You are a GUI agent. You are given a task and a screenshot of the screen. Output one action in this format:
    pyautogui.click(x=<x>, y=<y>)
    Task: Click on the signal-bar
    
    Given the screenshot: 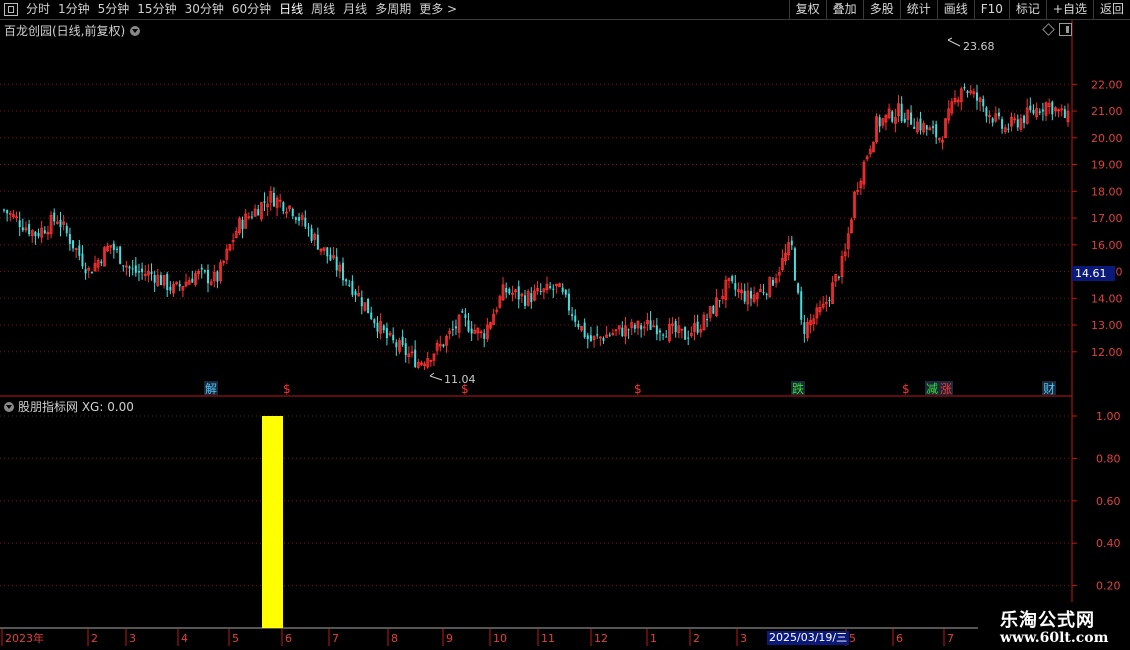 What is the action you would take?
    pyautogui.click(x=272, y=522)
    